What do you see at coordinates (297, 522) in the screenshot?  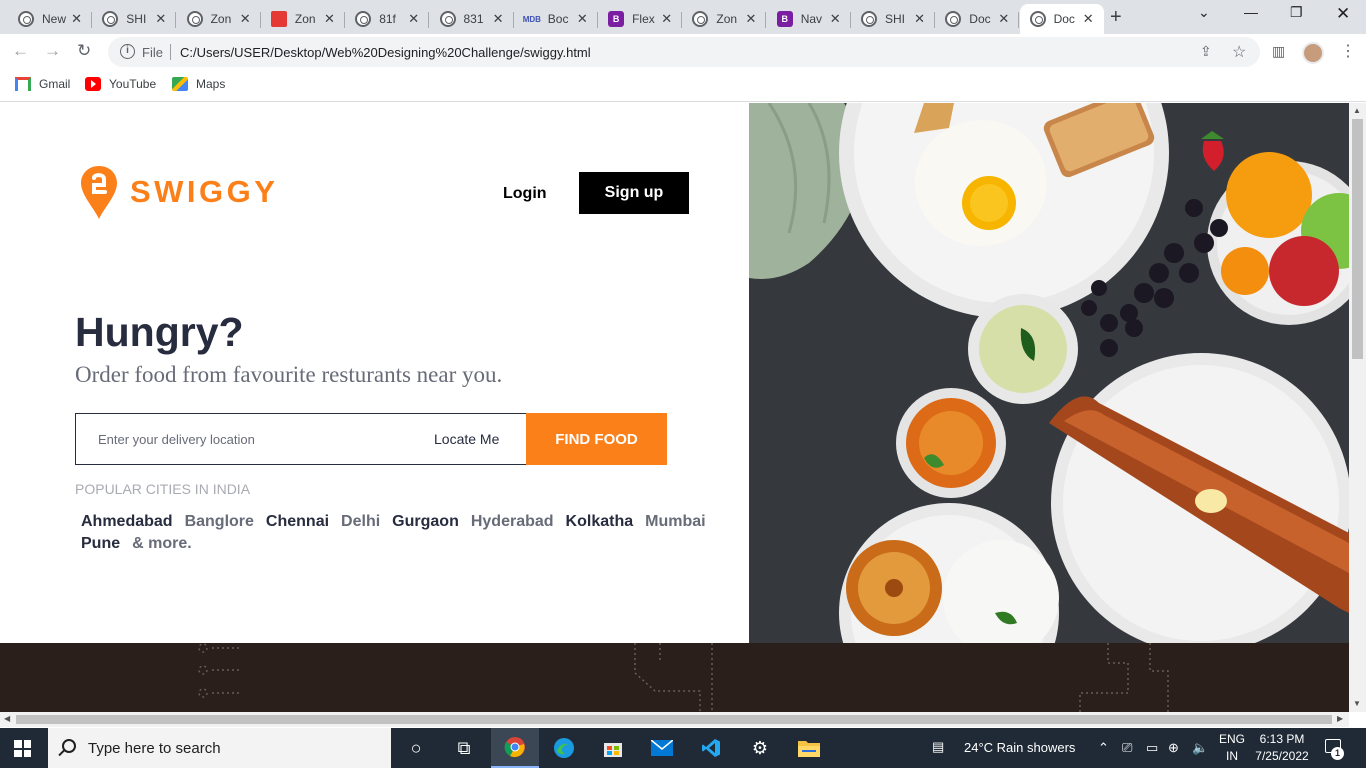 I see `city-link: Chennai` at bounding box center [297, 522].